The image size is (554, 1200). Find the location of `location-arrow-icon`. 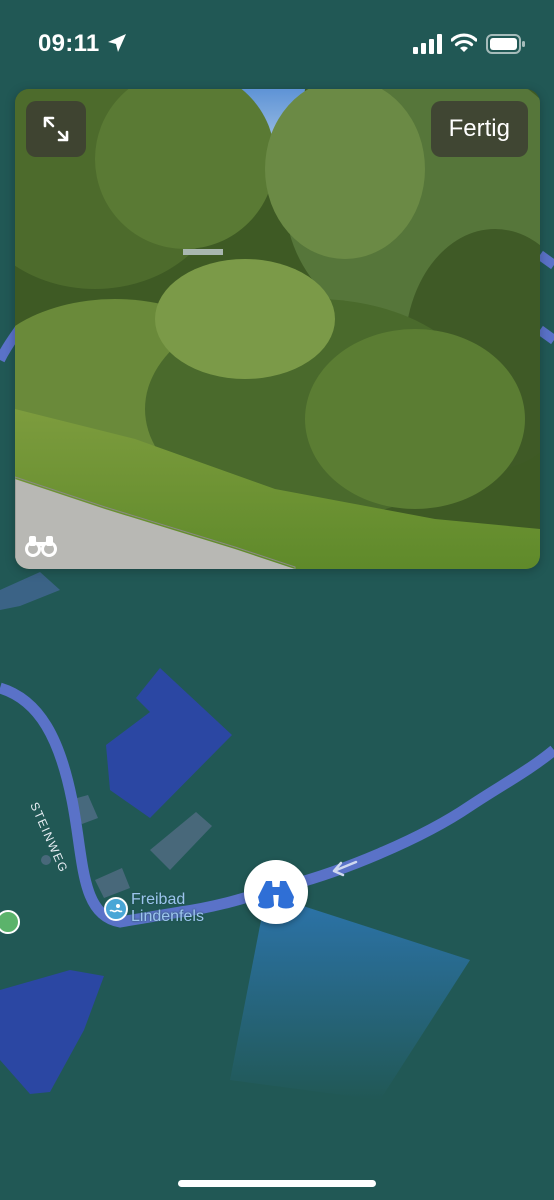

location-arrow-icon is located at coordinates (117, 43).